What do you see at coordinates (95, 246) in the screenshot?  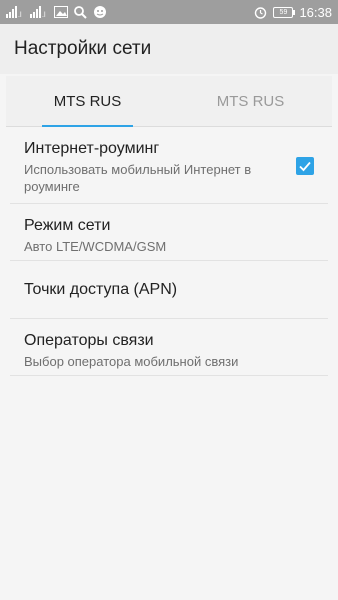 I see `setting-subtitle: Авто LTE/WCDMA/GSM` at bounding box center [95, 246].